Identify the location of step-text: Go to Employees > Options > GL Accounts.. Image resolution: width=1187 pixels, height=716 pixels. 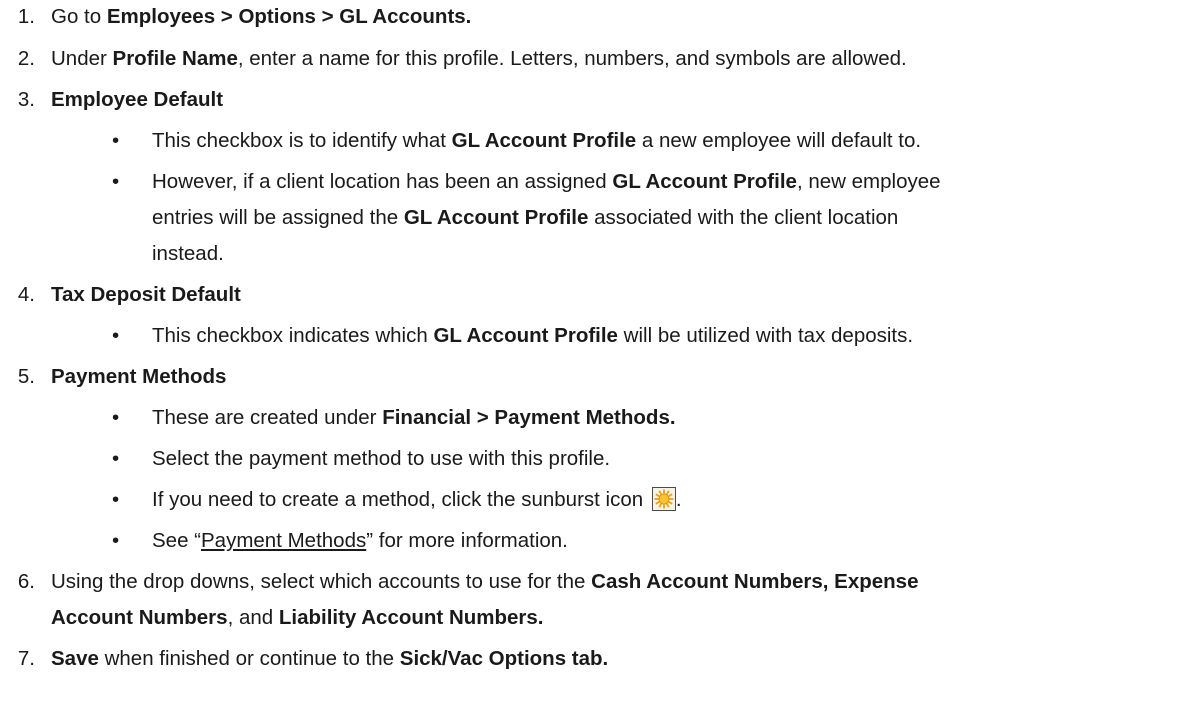
(261, 17).